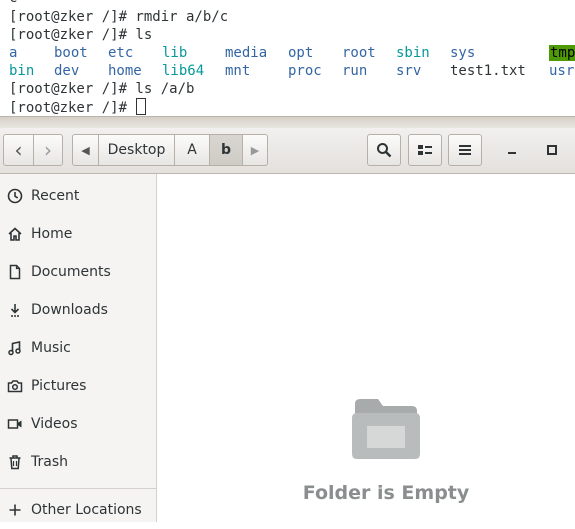 Image resolution: width=575 pixels, height=529 pixels. I want to click on sidebar-item-label: Trash, so click(49, 462).